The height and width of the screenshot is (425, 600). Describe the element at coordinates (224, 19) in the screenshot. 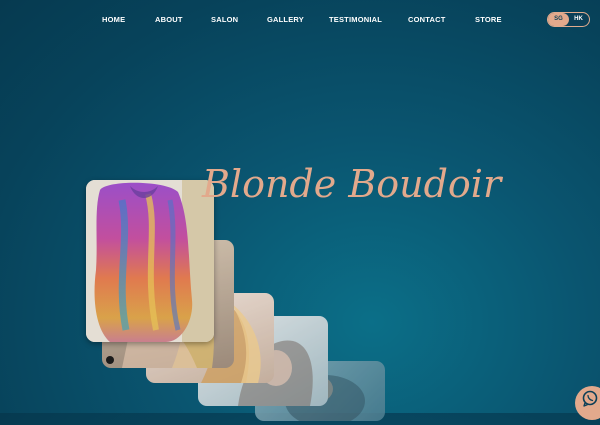

I see `nav-salon: SALON` at that location.